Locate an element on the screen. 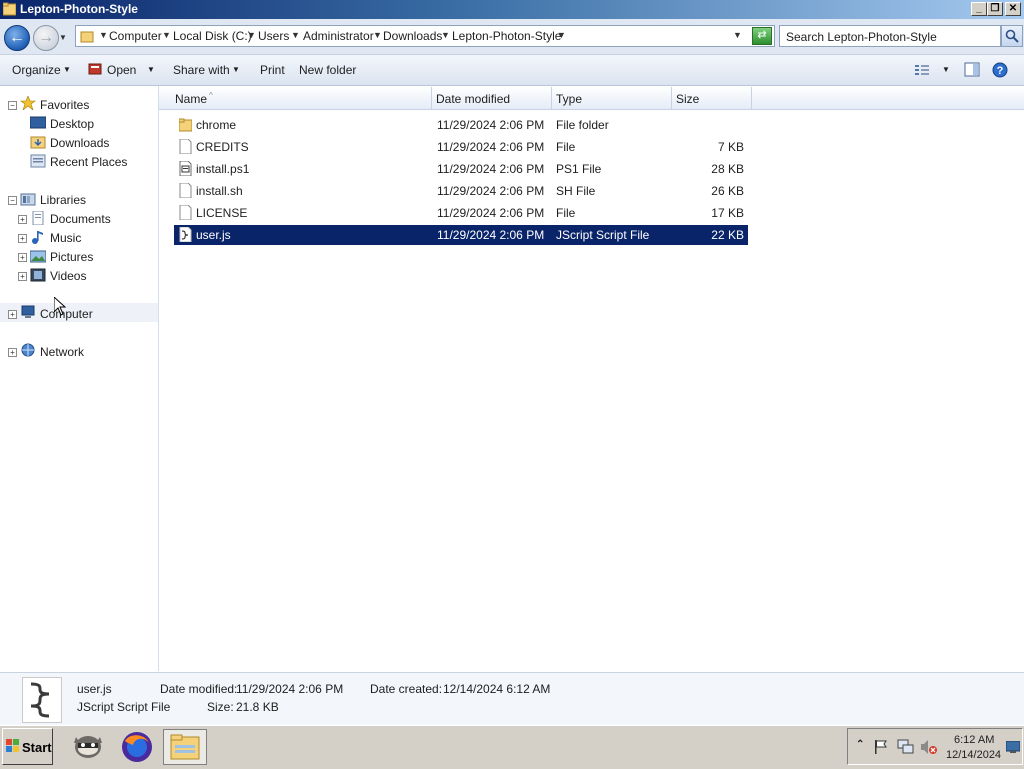 This screenshot has height=769, width=1024. file-type: File folder is located at coordinates (582, 125).